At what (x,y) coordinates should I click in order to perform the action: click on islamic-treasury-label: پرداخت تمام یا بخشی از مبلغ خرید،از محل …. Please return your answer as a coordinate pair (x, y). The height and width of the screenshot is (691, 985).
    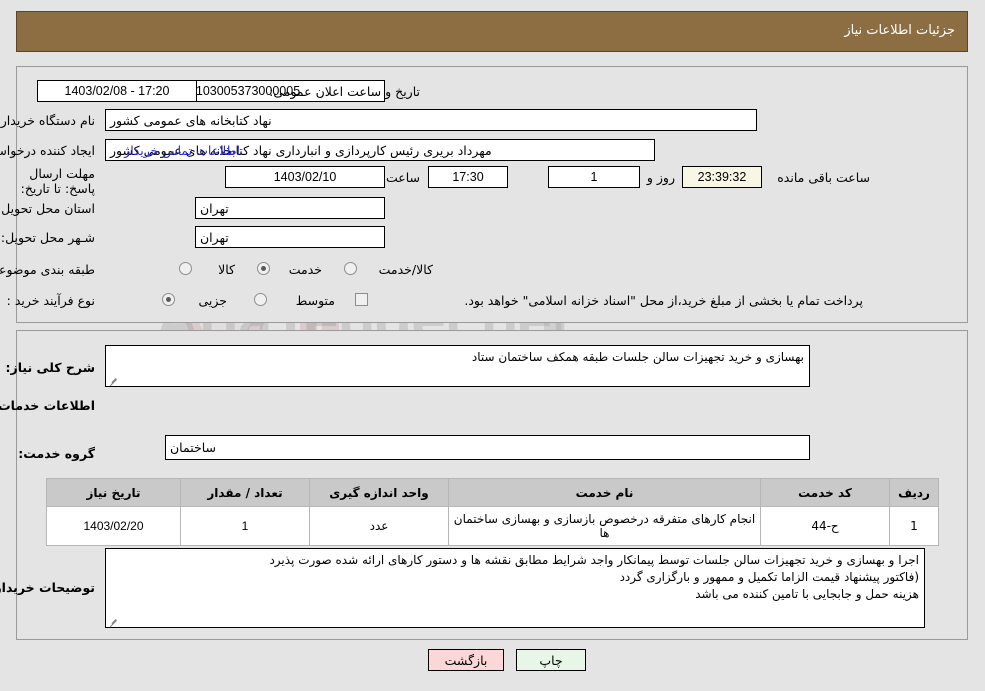
    Looking at the image, I should click on (663, 300).